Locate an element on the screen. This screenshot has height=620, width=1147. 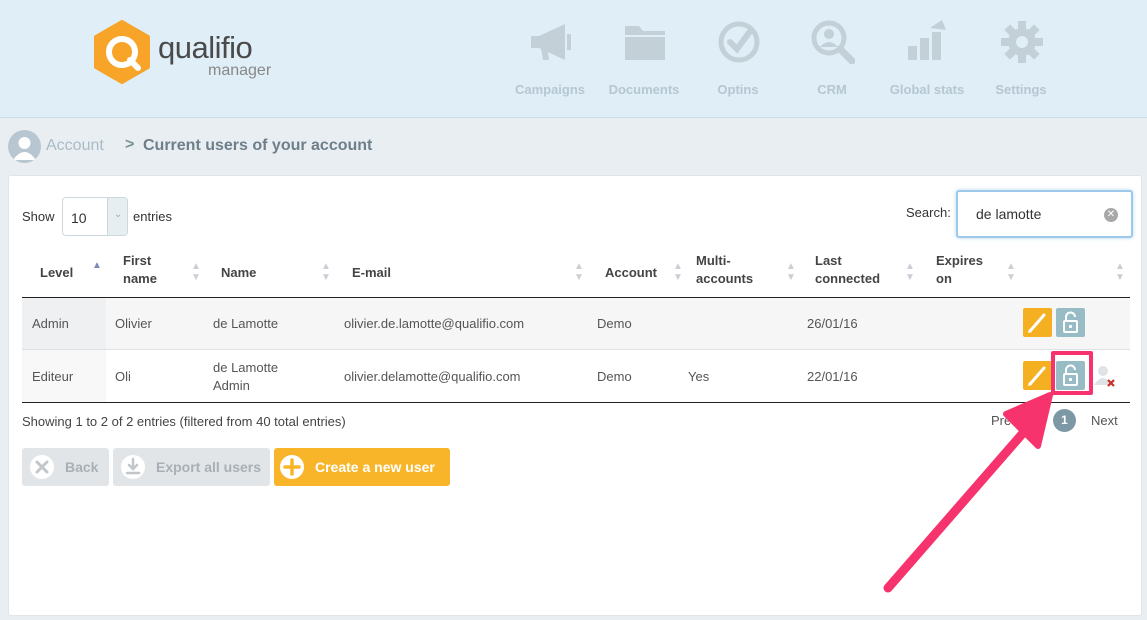
nav-label: Optins is located at coordinates (738, 89).